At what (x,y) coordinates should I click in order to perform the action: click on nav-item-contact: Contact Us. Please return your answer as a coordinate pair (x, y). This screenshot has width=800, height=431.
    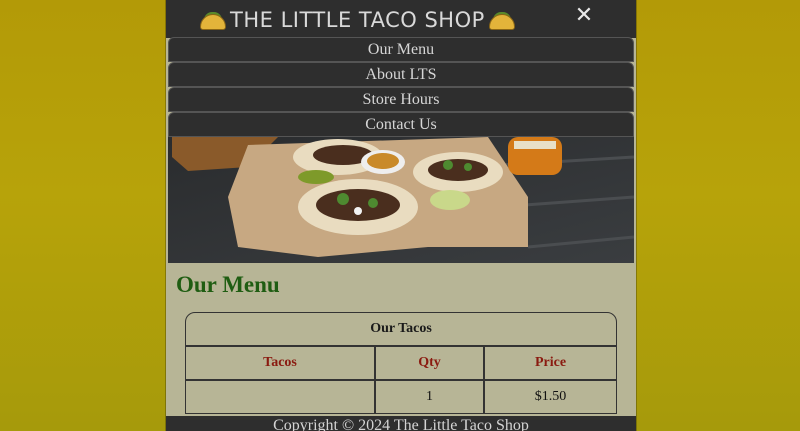
    Looking at the image, I should click on (401, 124).